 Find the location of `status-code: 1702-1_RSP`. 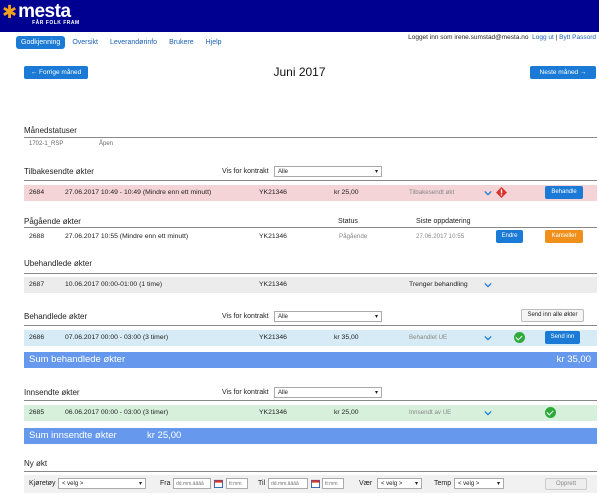

status-code: 1702-1_RSP is located at coordinates (46, 144).